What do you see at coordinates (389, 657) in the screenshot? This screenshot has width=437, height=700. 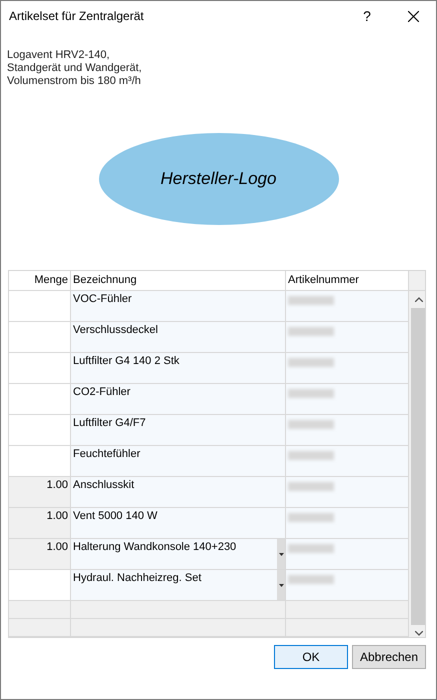 I see `dialog-button: Abbrechen` at bounding box center [389, 657].